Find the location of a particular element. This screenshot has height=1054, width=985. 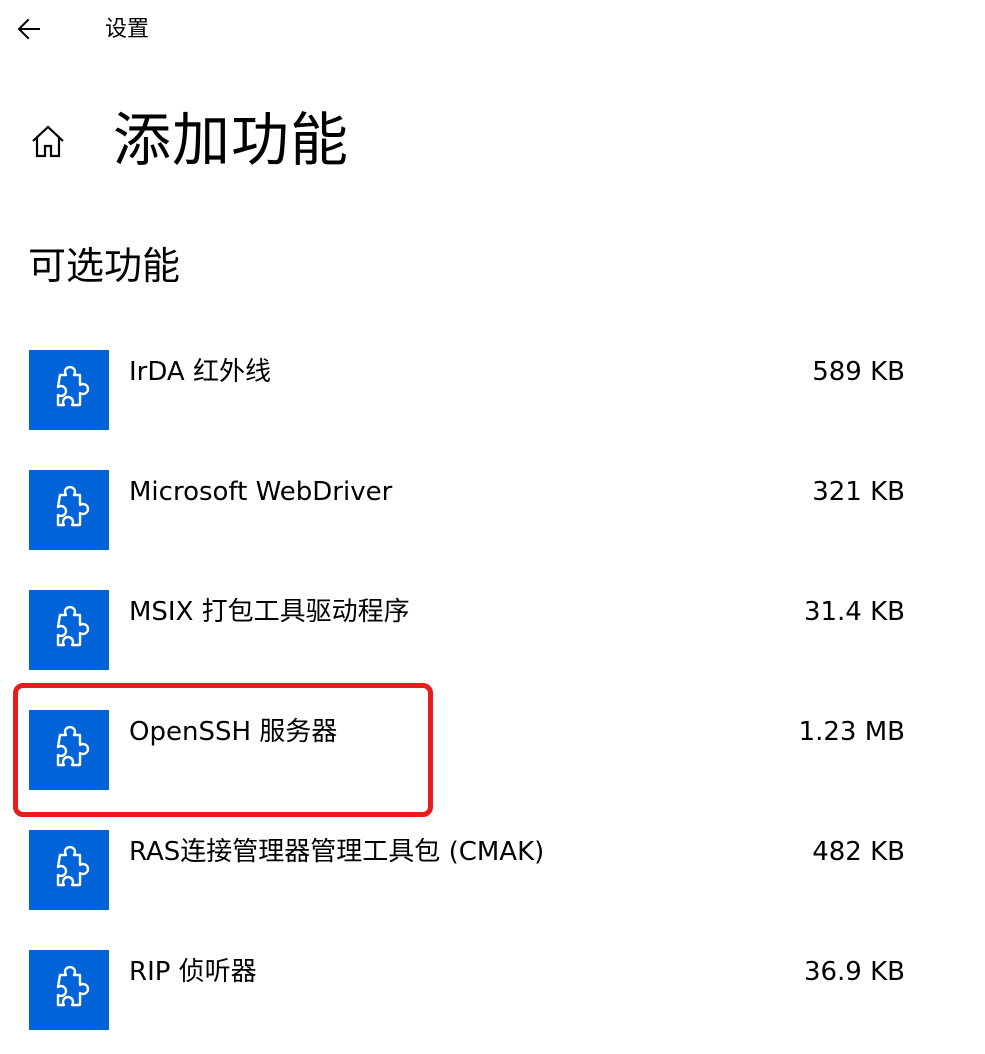

feature-name: RIP 侦听器 is located at coordinates (193, 972).